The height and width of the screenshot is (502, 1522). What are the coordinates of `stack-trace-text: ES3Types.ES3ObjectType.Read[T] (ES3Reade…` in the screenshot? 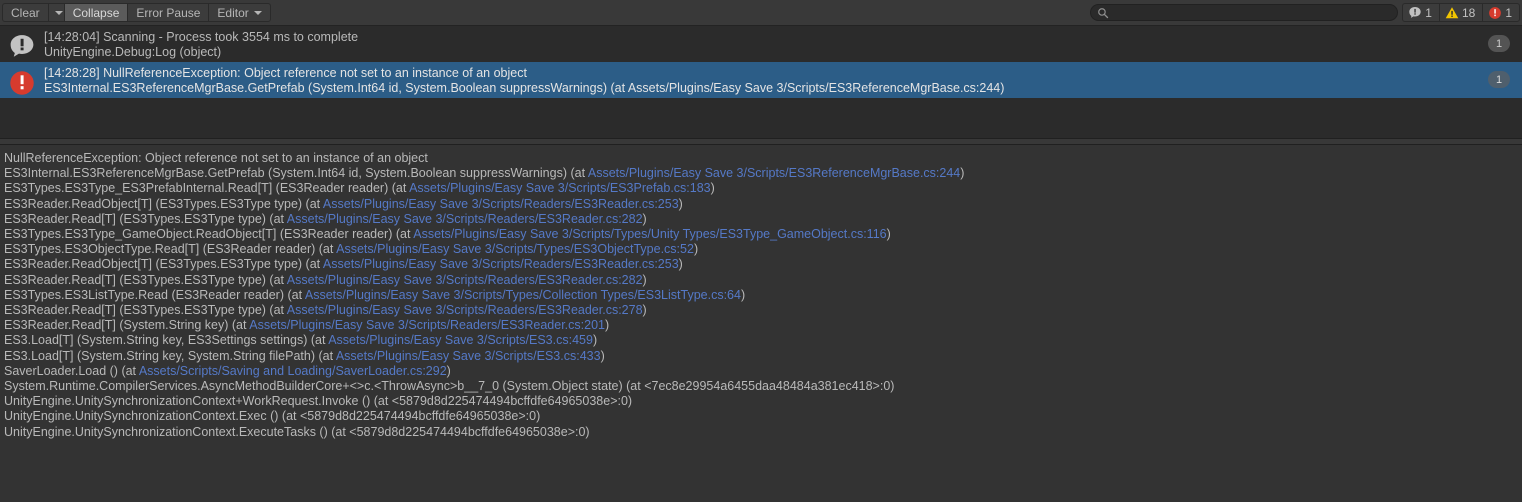 It's located at (170, 249).